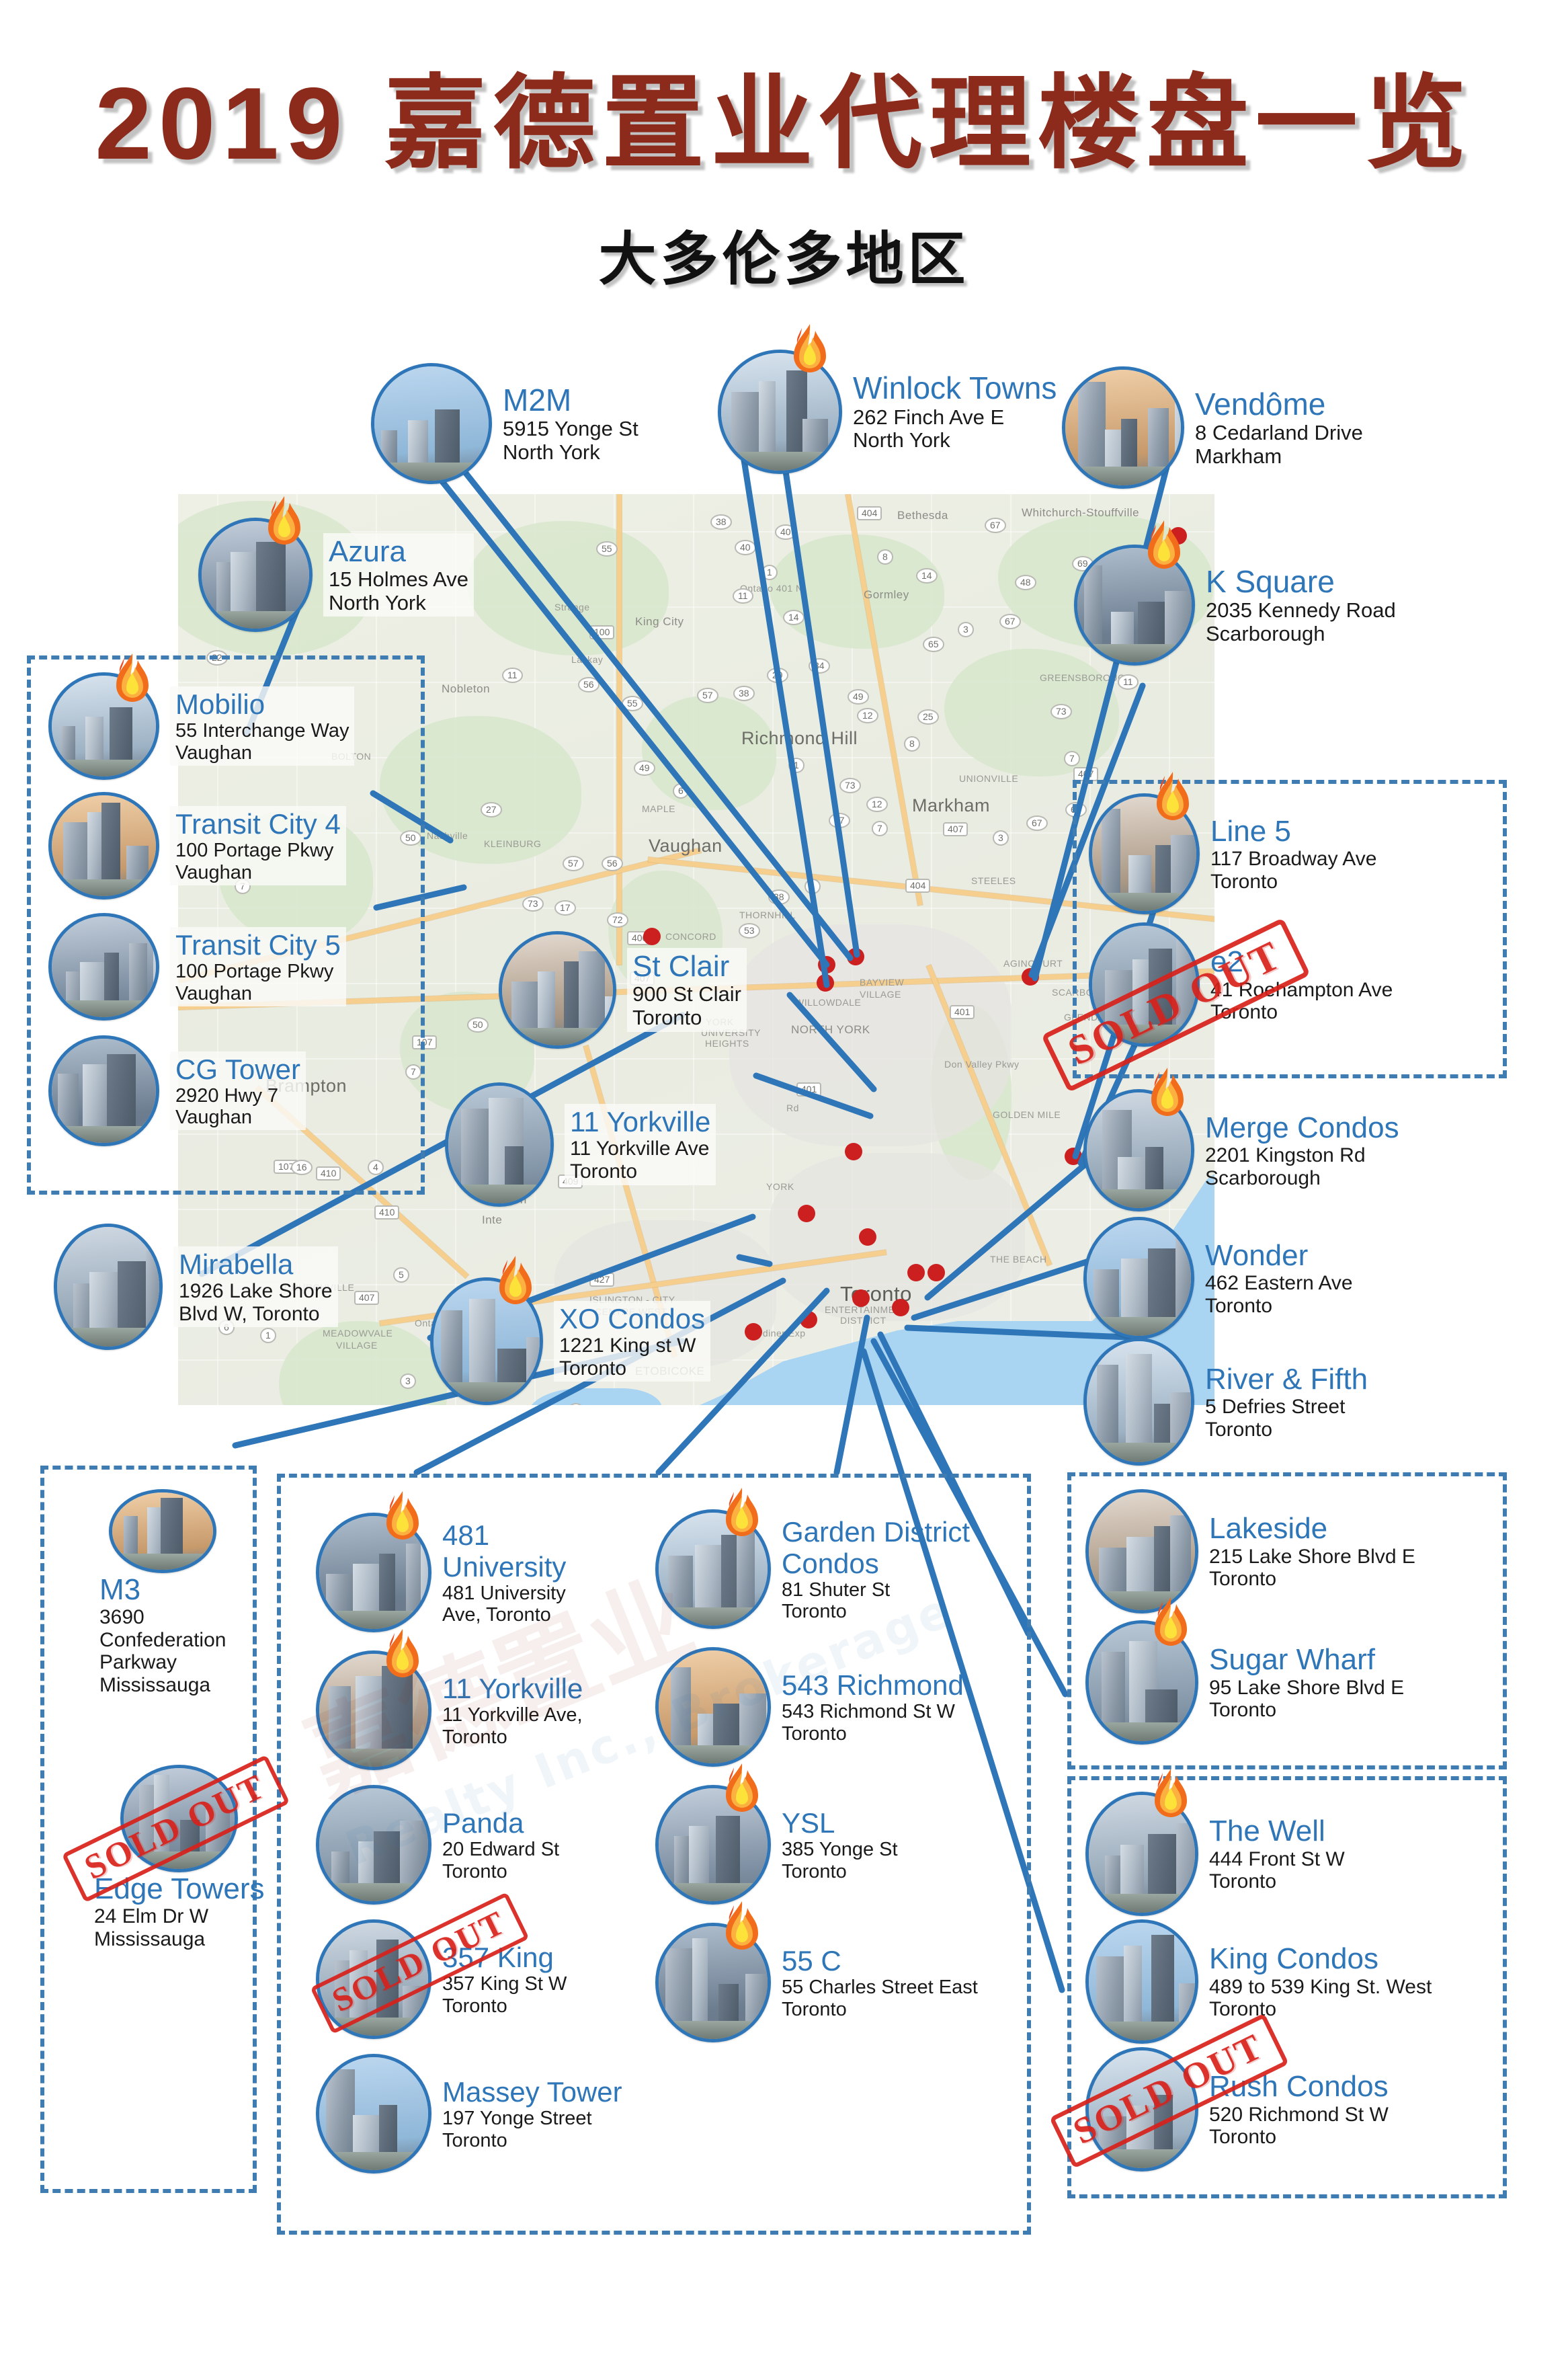 The image size is (1568, 2353). Describe the element at coordinates (220, 705) in the screenshot. I see `listing-name: Mobilio` at that location.